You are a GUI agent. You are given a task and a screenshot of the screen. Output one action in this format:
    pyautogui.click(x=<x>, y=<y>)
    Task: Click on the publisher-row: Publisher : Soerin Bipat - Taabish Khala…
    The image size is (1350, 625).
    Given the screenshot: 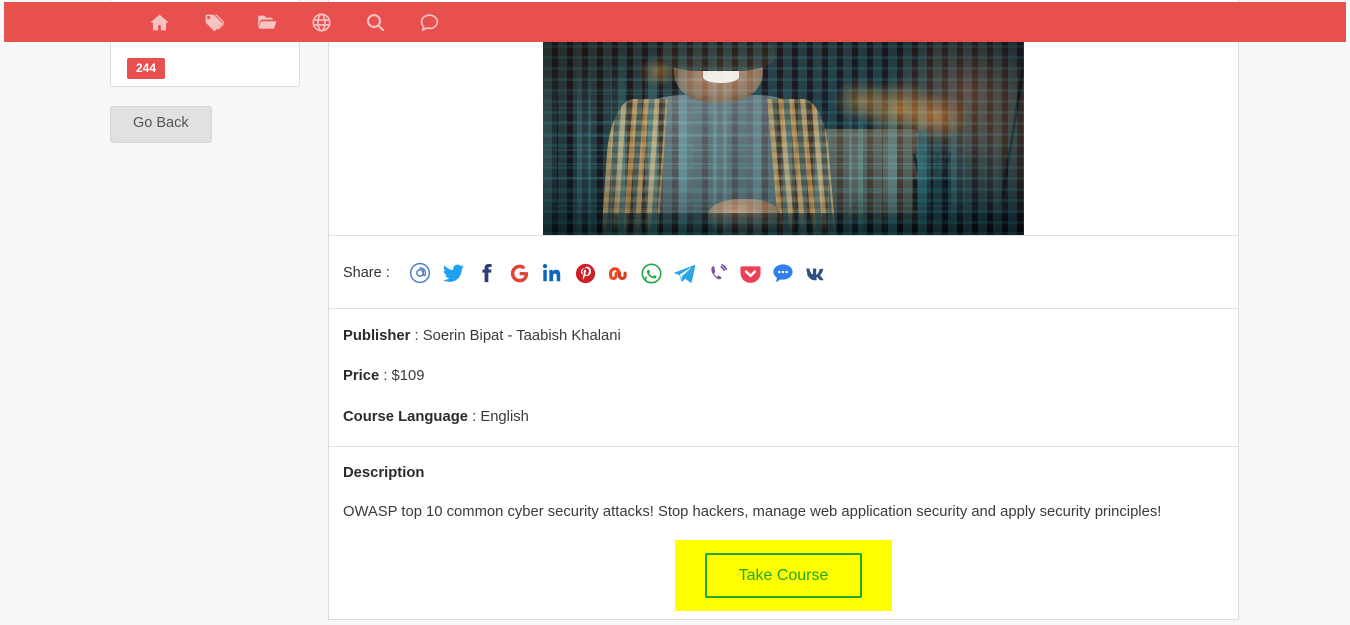 What is the action you would take?
    pyautogui.click(x=783, y=336)
    